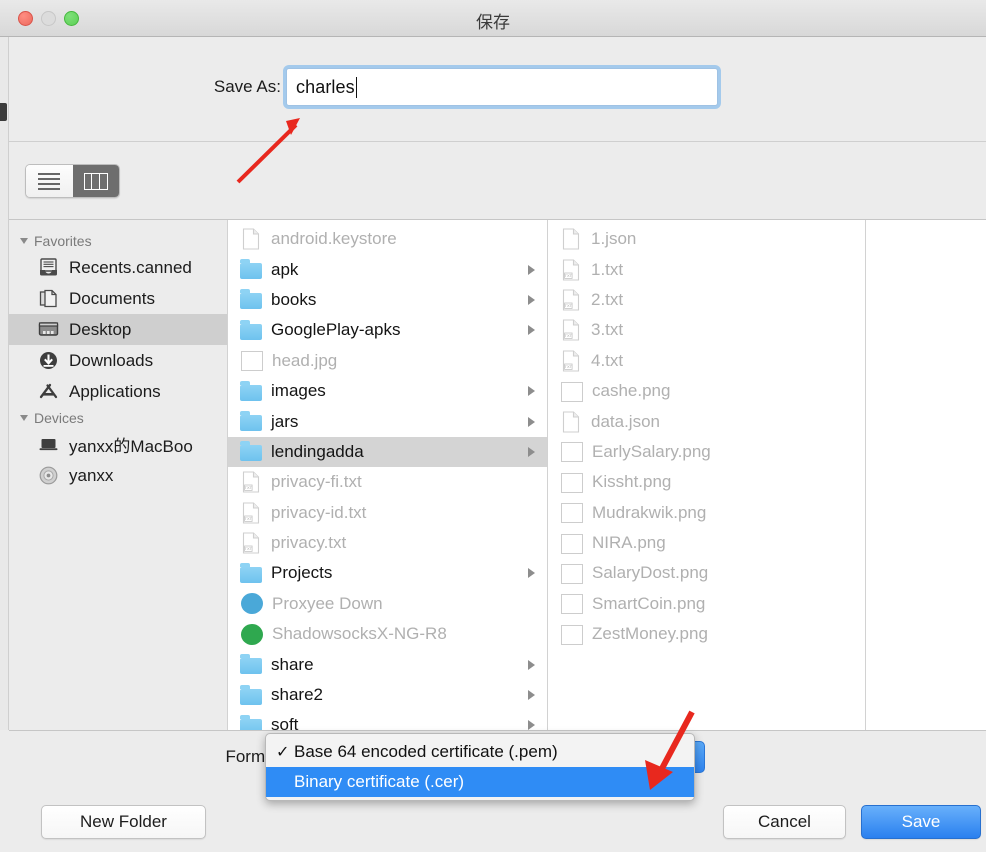  Describe the element at coordinates (387, 421) in the screenshot. I see `file-row: jars` at that location.